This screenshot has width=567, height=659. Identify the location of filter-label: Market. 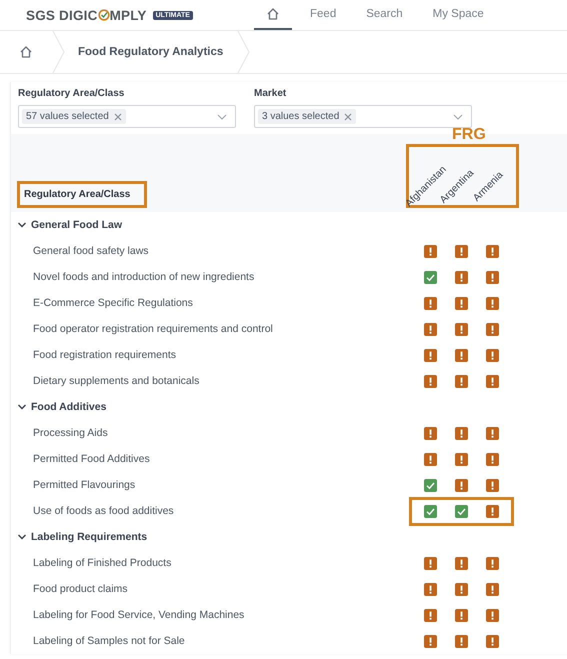
(271, 93).